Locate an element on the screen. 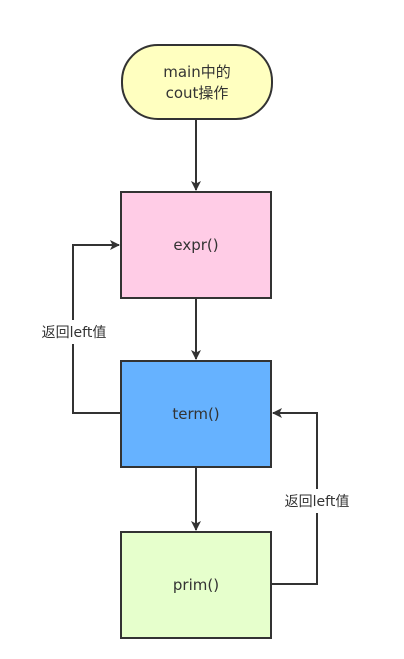  start-node-shape is located at coordinates (197, 82).